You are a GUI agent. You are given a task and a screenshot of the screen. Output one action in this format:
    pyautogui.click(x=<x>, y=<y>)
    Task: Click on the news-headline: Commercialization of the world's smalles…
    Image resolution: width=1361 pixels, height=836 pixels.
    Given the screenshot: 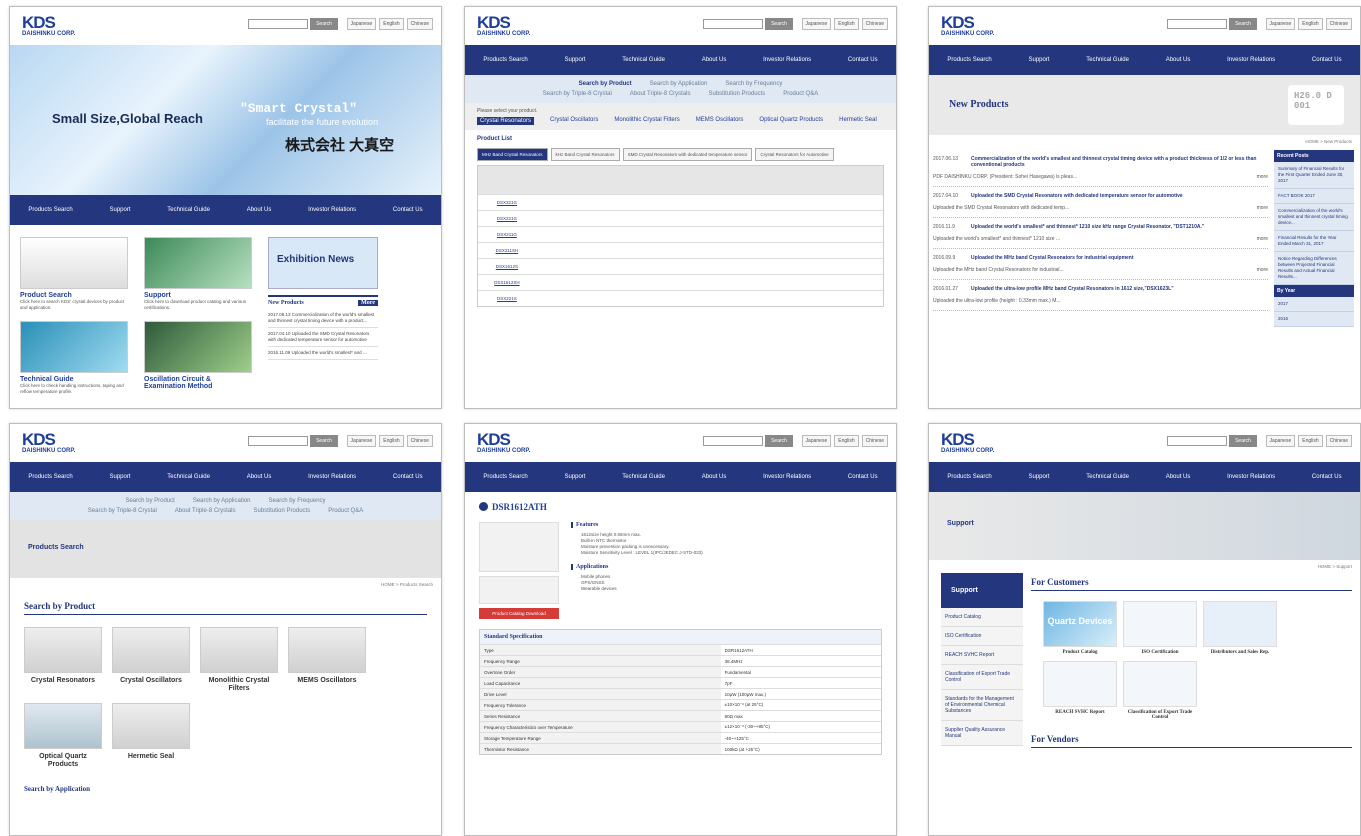 What is the action you would take?
    pyautogui.click(x=1119, y=162)
    